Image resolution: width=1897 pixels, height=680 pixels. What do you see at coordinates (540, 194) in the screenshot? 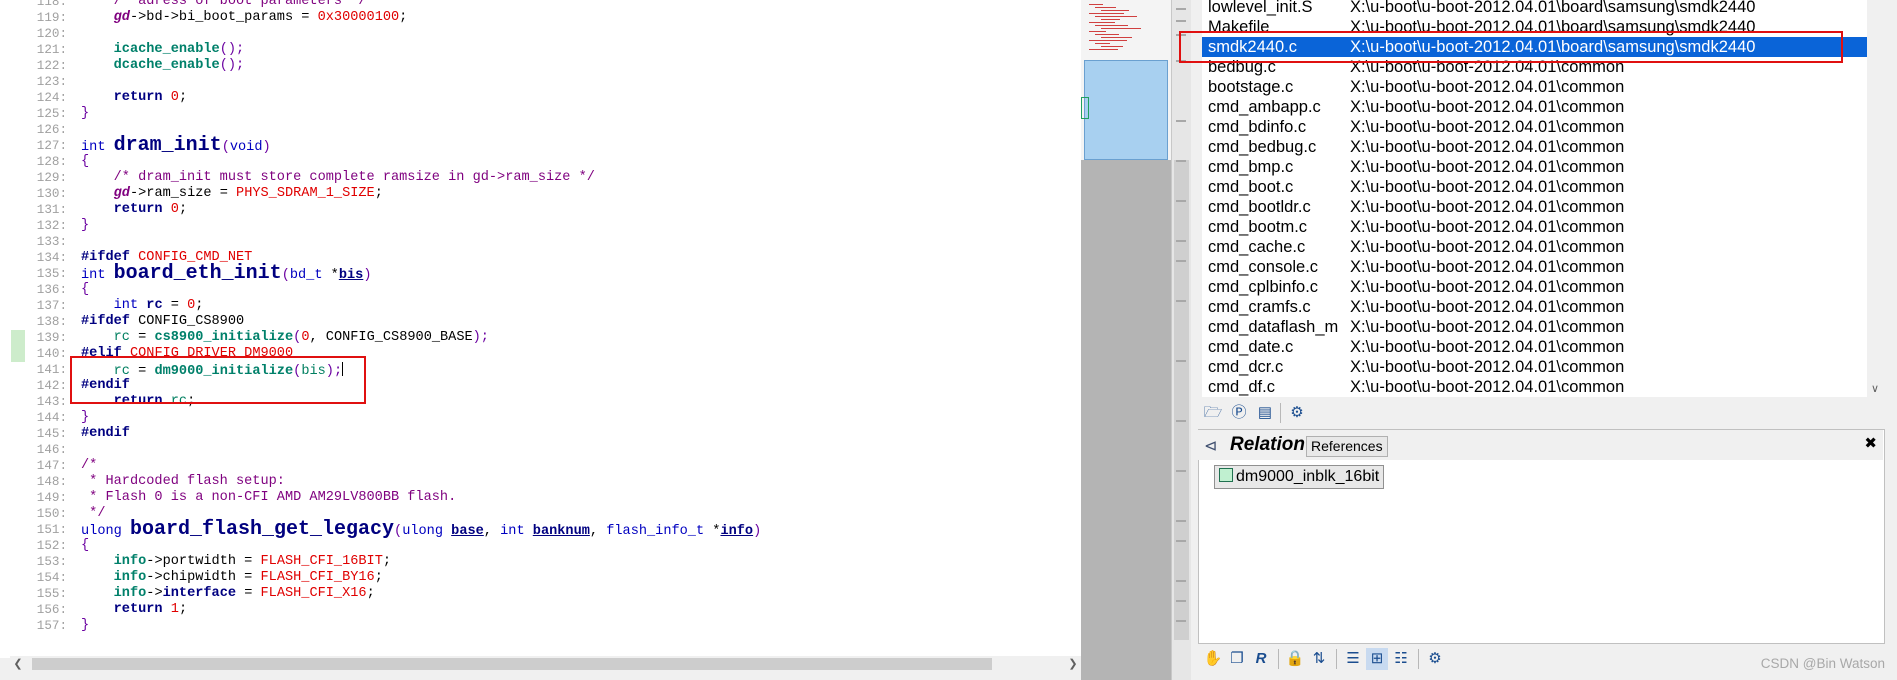
I see `code-line: 130: gd->ram_size = PHYS_SDRAM_1_SIZE;` at bounding box center [540, 194].